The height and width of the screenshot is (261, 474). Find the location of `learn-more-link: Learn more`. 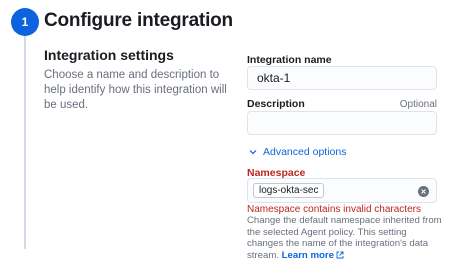

learn-more-link: Learn more is located at coordinates (313, 255).